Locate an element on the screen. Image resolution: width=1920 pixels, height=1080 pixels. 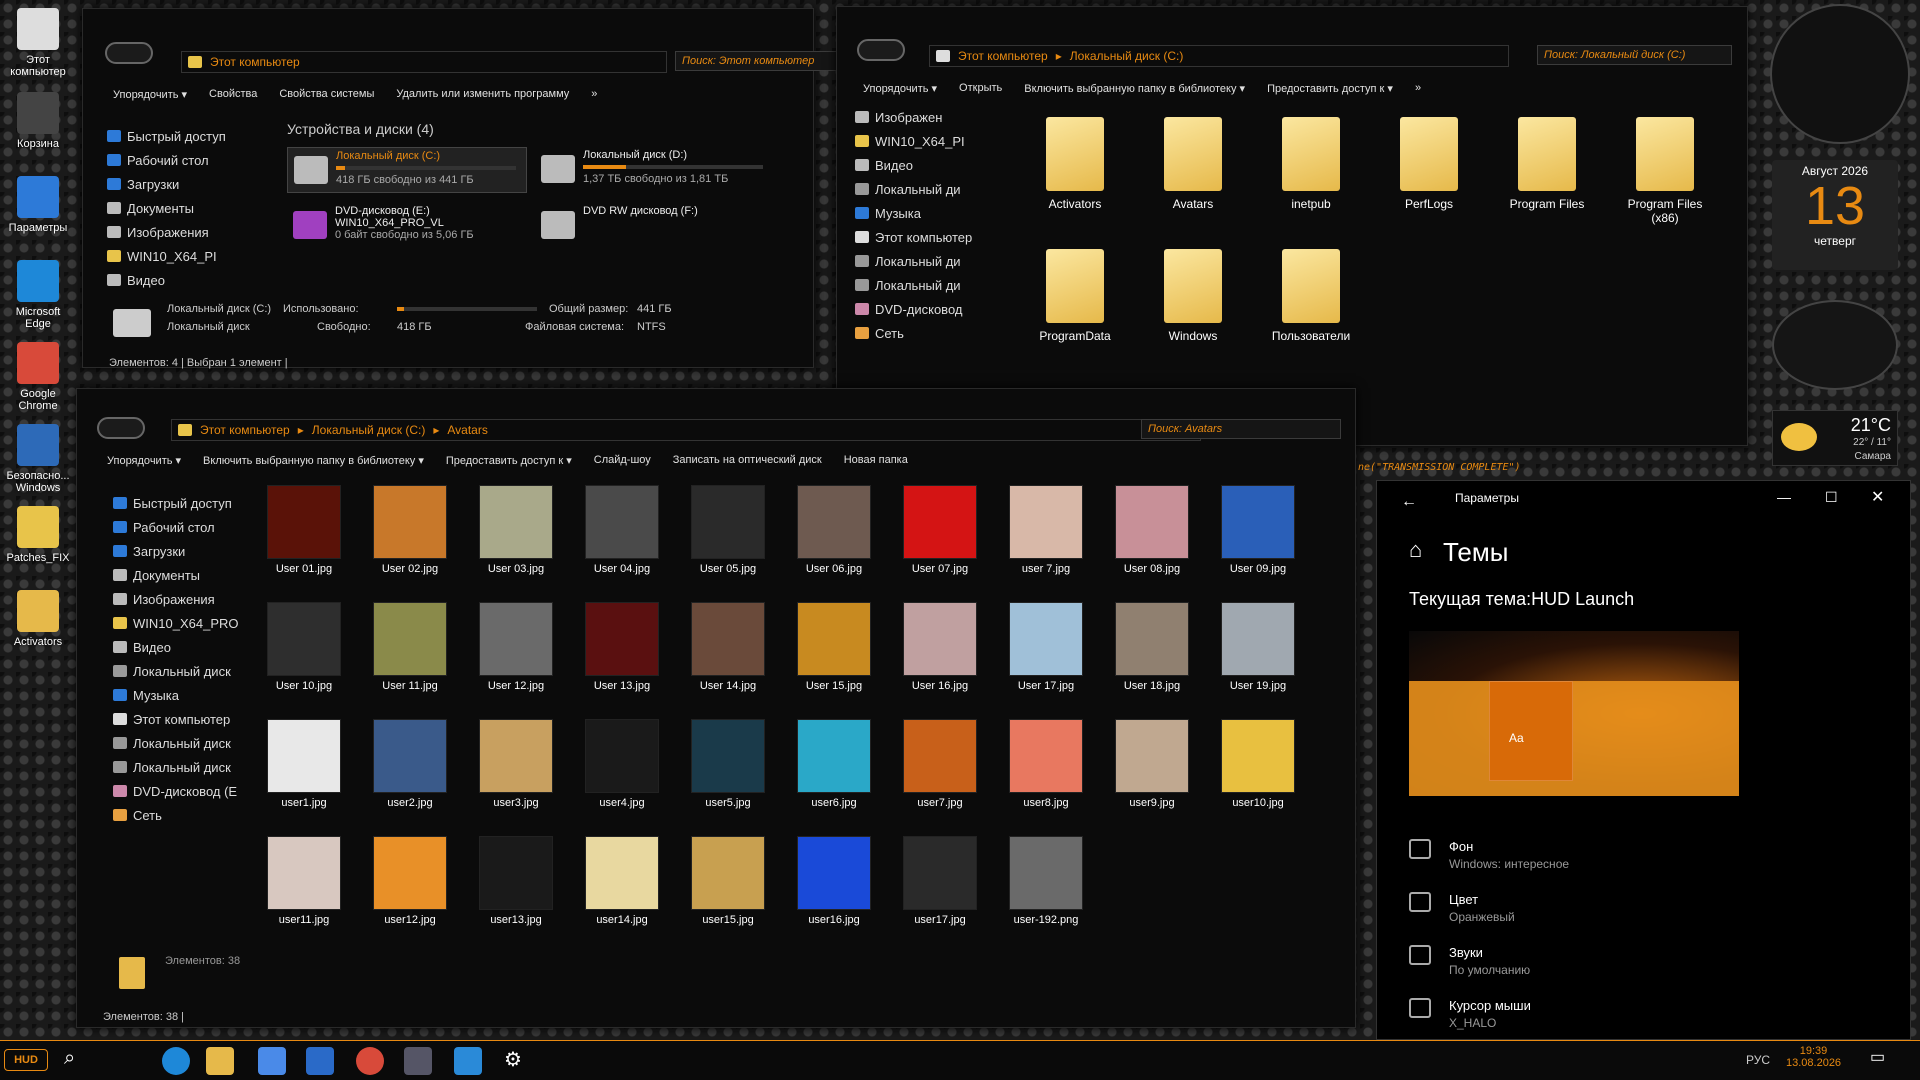
image-file: user8.jpg is located at coordinates (1046, 764).